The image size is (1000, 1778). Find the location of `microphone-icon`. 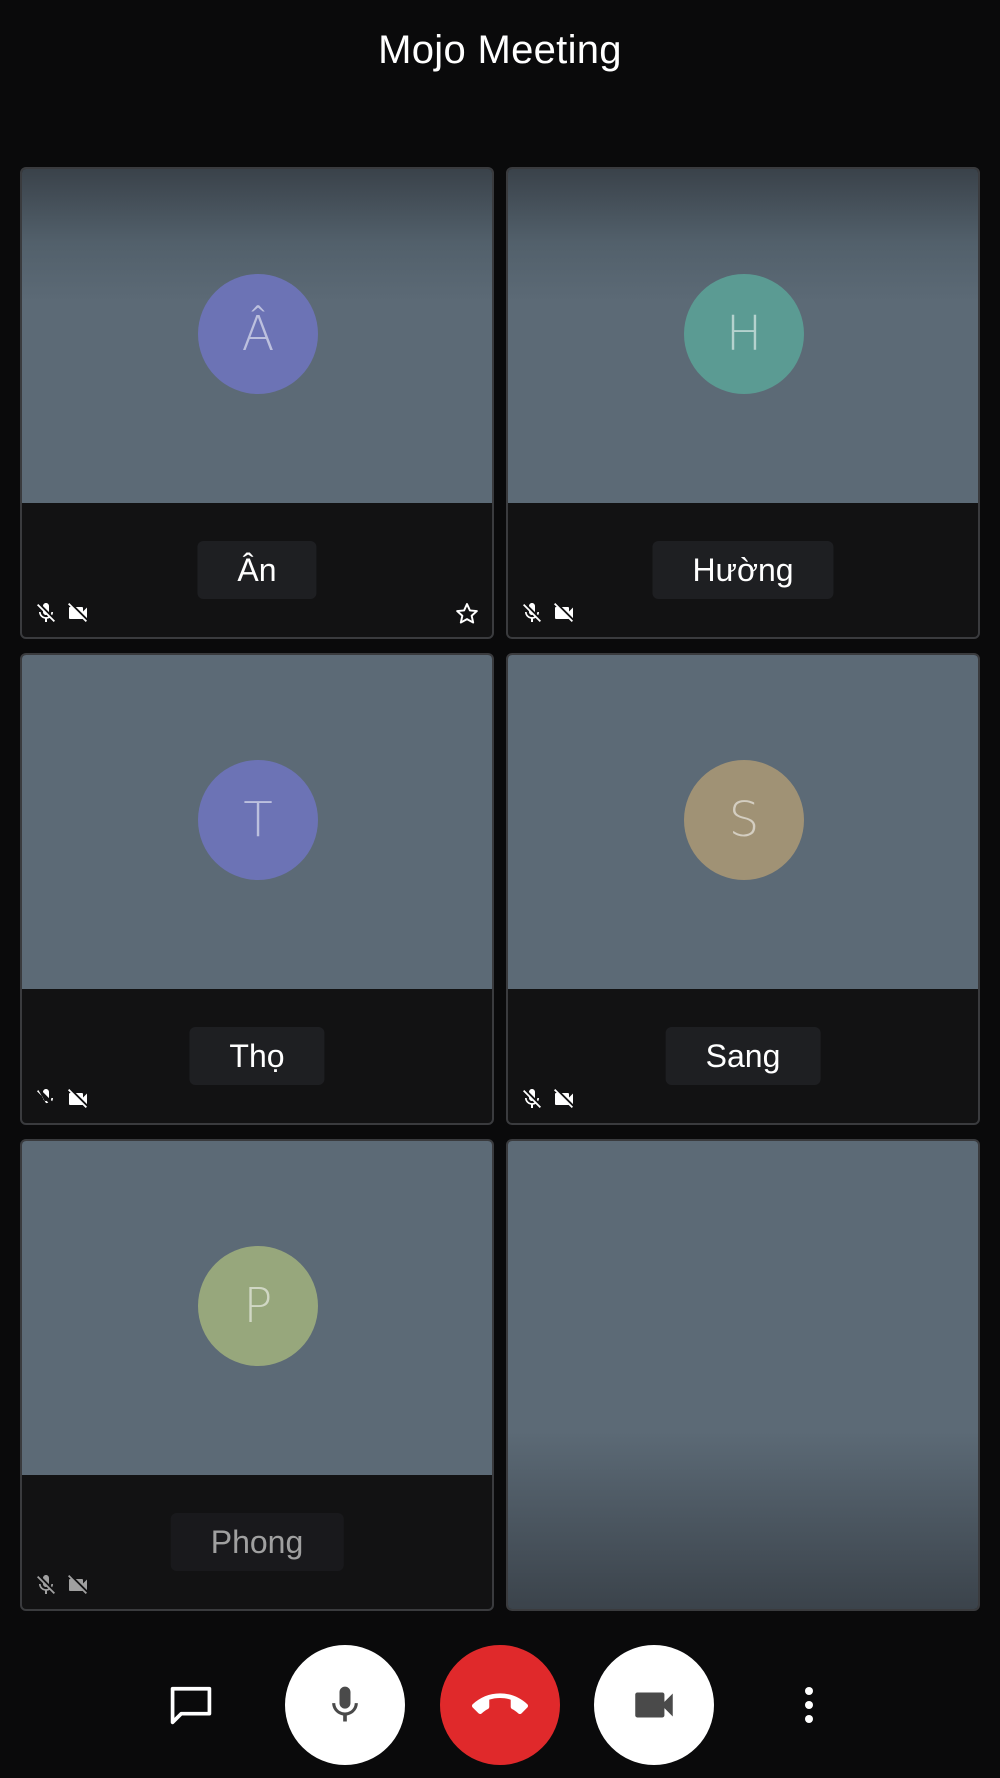

microphone-icon is located at coordinates (345, 1704).